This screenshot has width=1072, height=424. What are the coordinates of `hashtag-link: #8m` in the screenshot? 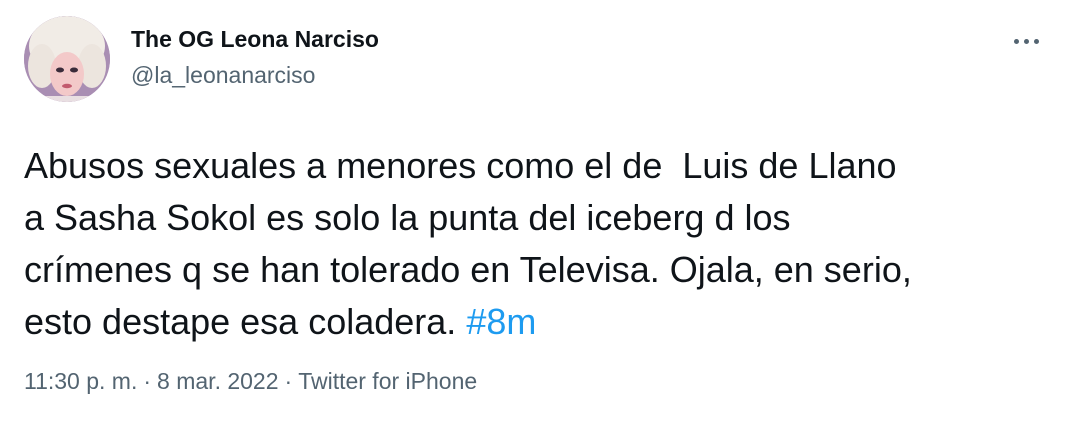 It's located at (501, 321).